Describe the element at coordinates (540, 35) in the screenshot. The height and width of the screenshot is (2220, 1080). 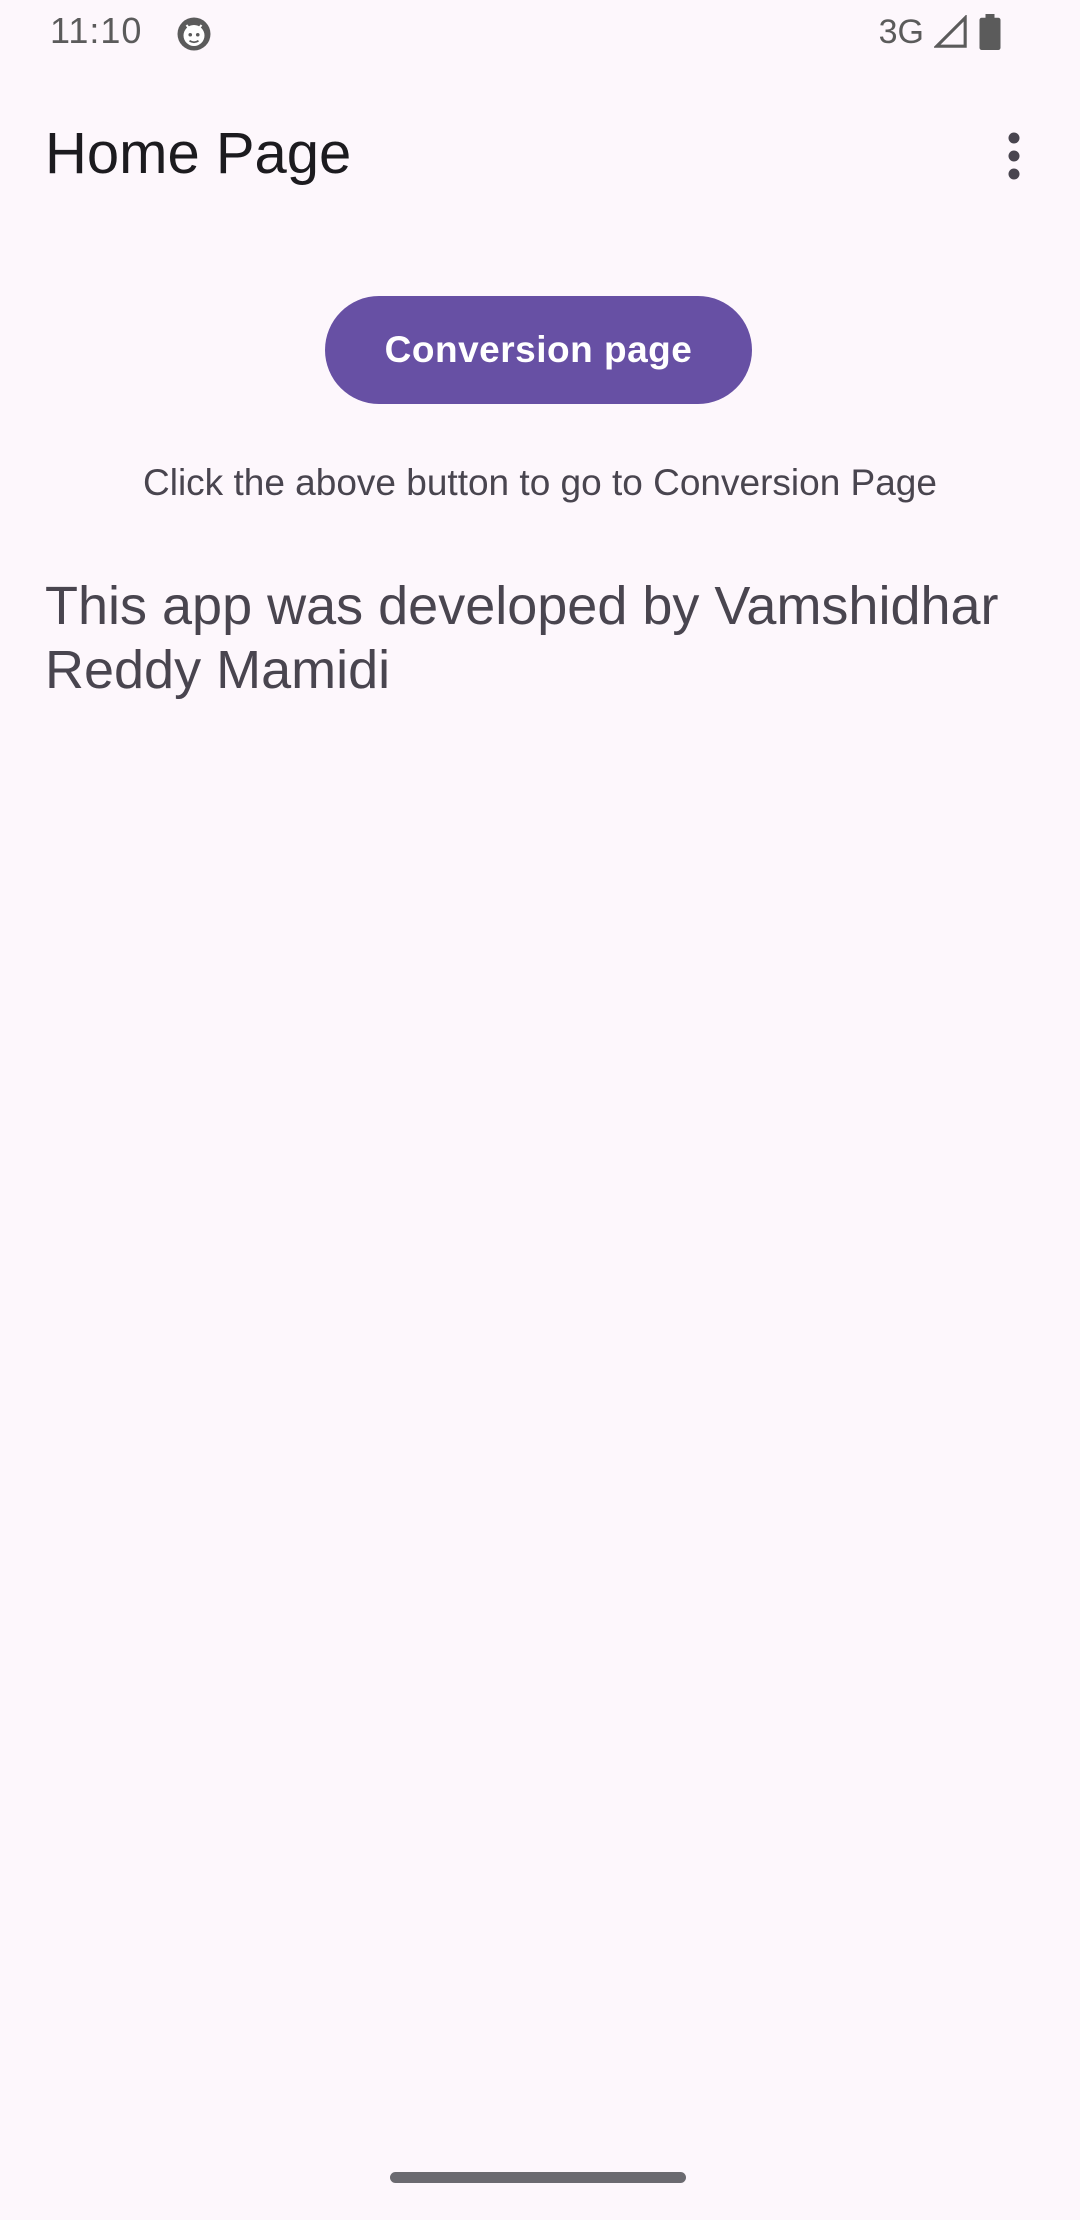
I see `status-bar: 11:10 3G` at that location.